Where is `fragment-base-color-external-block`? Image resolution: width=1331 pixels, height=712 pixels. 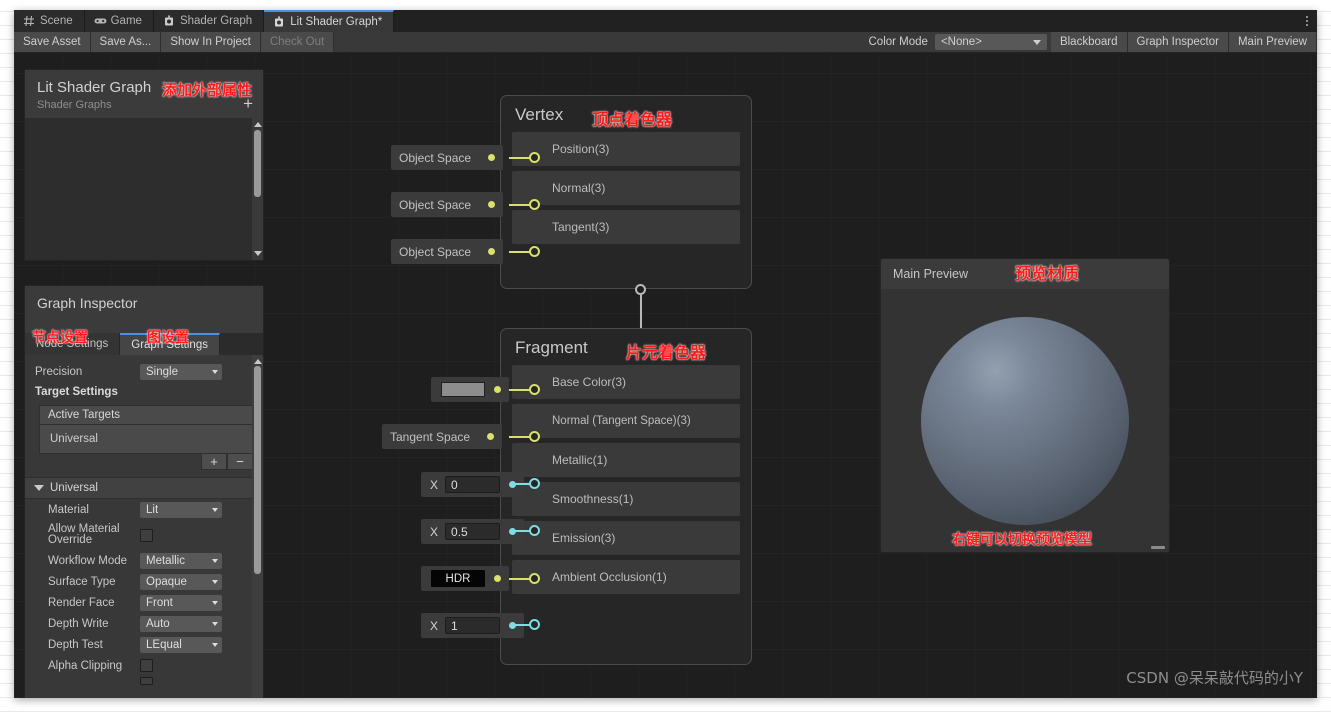
fragment-base-color-external-block is located at coordinates (470, 389).